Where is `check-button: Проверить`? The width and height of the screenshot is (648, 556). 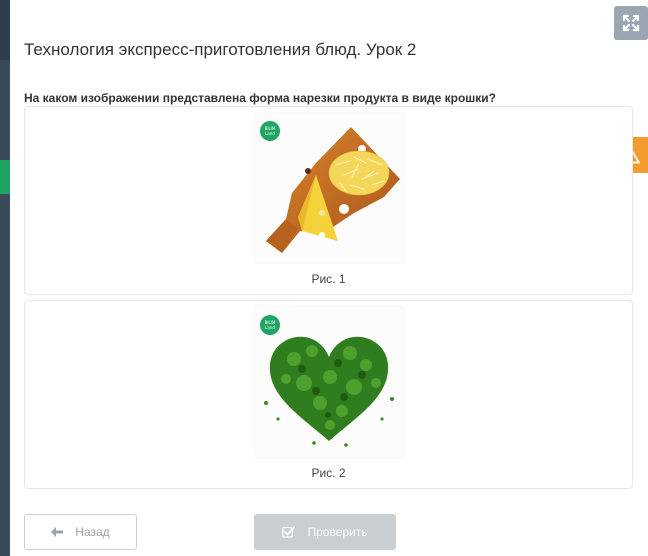
check-button: Проверить is located at coordinates (325, 532).